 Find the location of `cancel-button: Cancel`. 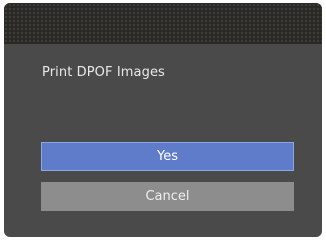

cancel-button: Cancel is located at coordinates (167, 196).